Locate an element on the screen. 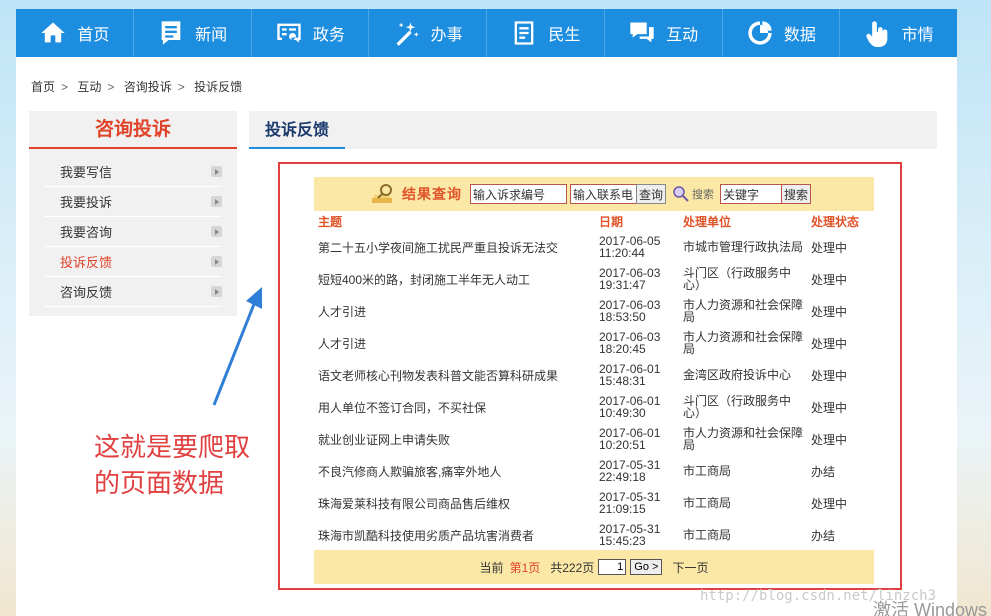 Image resolution: width=991 pixels, height=616 pixels. nav-item-label: 政务 is located at coordinates (328, 35).